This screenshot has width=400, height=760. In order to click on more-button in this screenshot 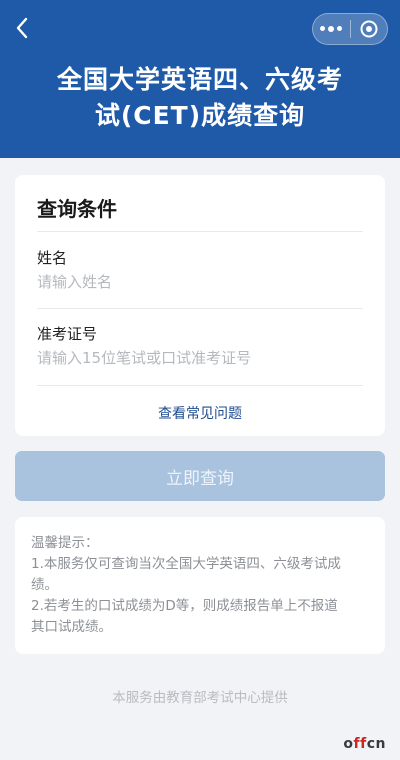, I will do `click(331, 29)`.